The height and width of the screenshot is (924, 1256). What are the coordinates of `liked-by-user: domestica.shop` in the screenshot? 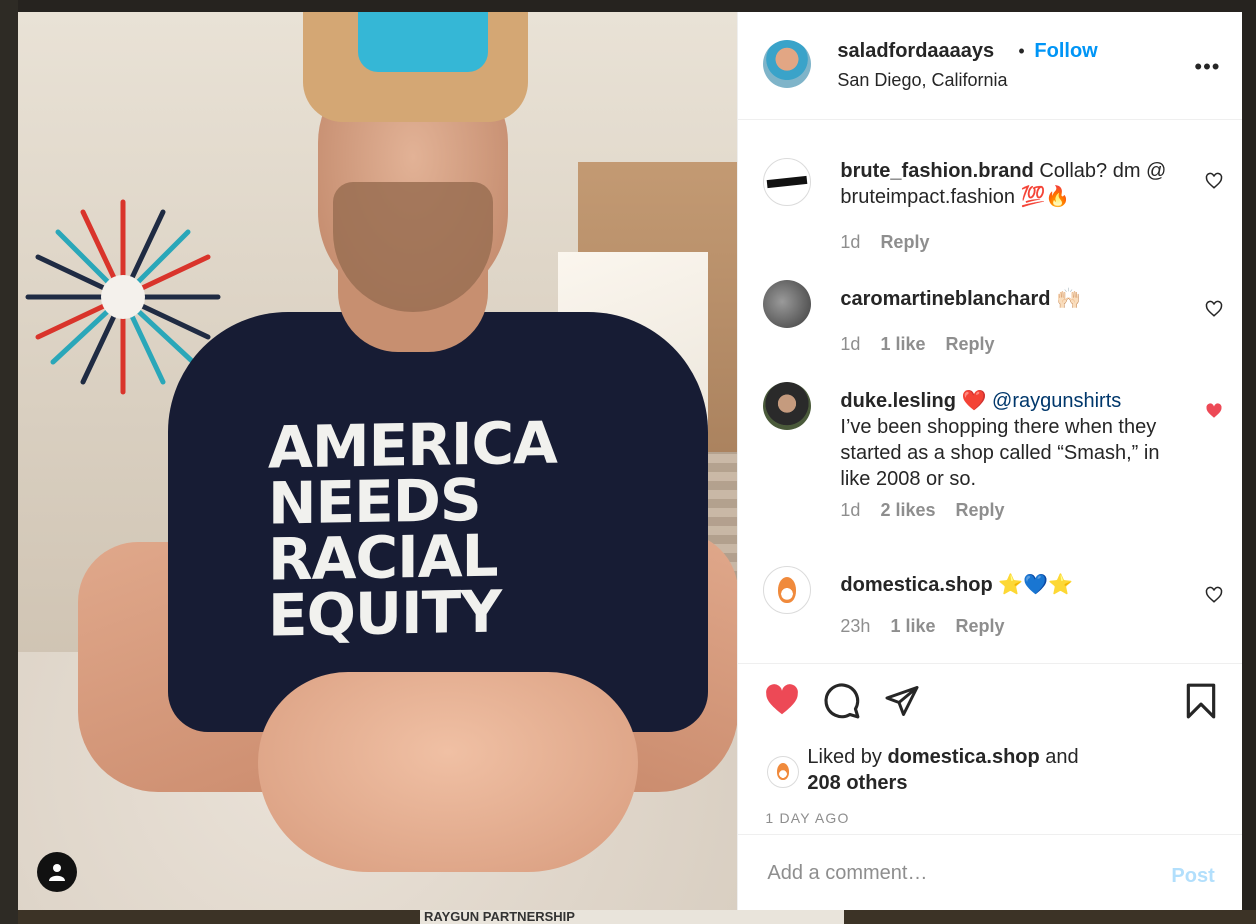 It's located at (963, 757).